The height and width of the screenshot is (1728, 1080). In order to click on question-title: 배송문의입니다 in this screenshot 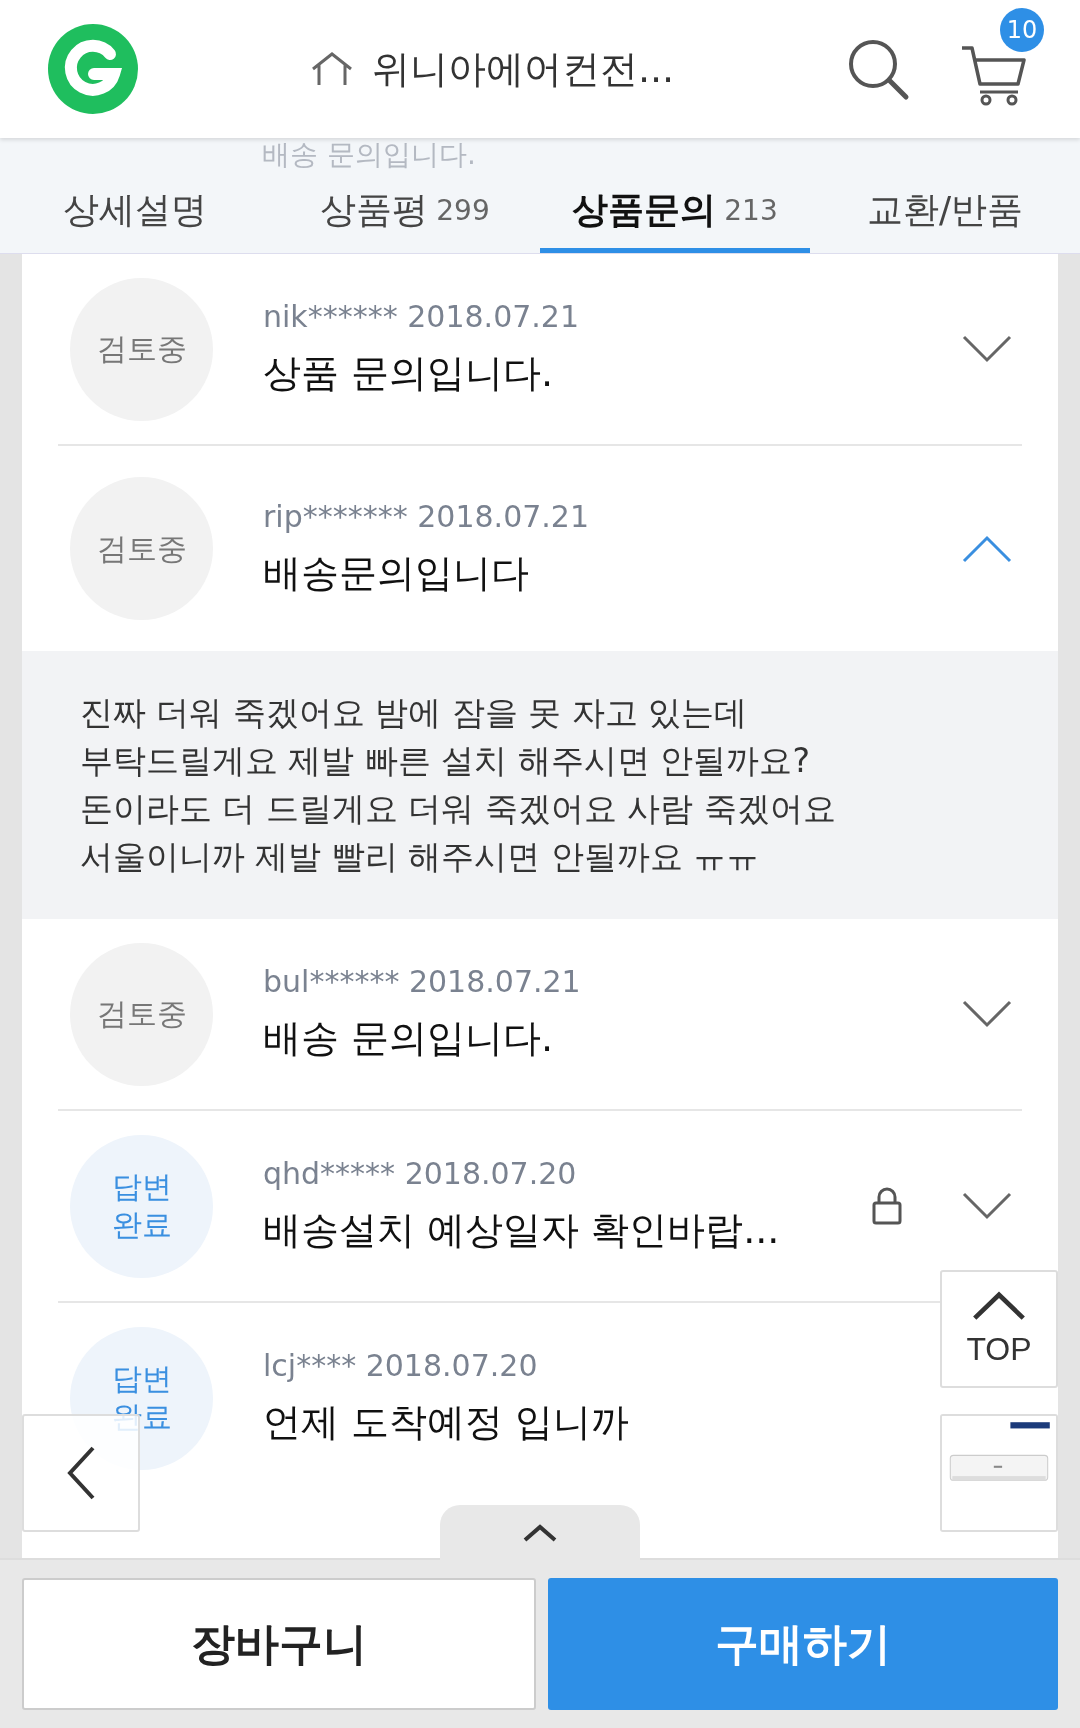, I will do `click(396, 573)`.